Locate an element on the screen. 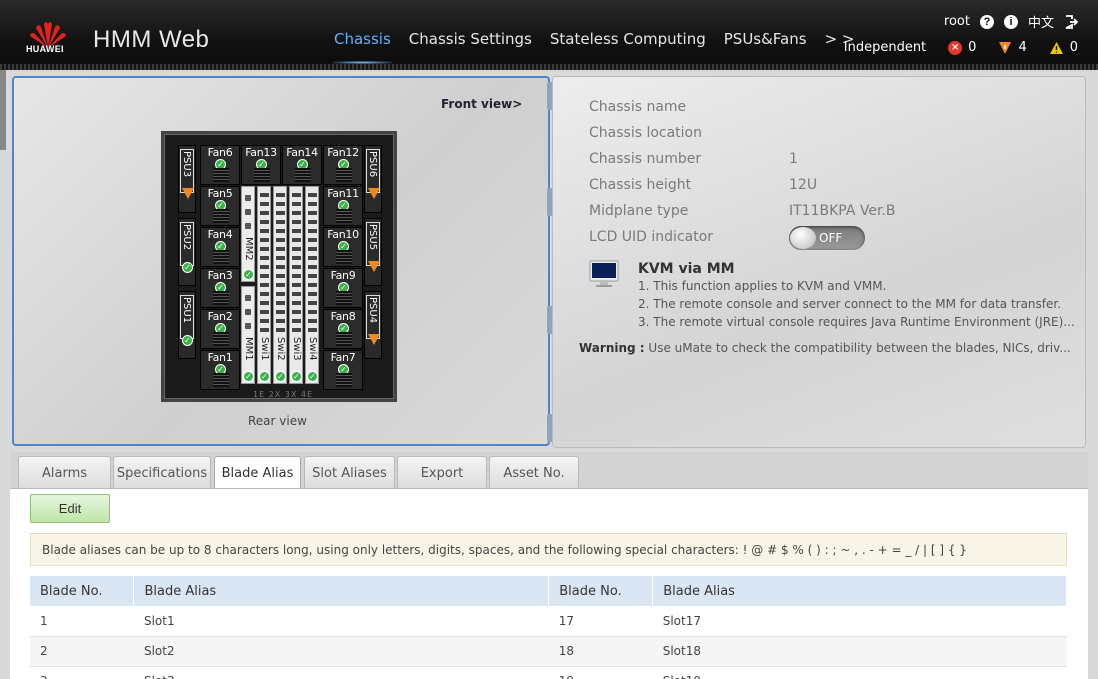 The height and width of the screenshot is (679, 1098). lcd-uid-toggle: OFF is located at coordinates (827, 238).